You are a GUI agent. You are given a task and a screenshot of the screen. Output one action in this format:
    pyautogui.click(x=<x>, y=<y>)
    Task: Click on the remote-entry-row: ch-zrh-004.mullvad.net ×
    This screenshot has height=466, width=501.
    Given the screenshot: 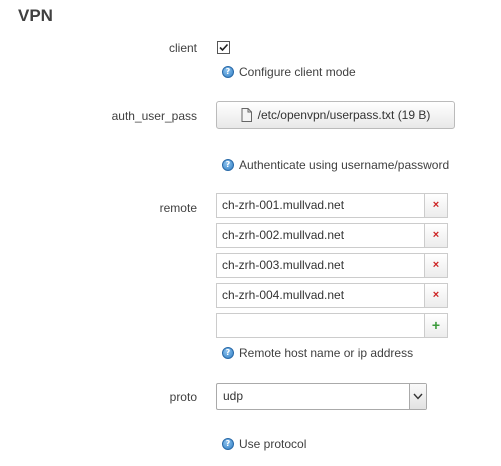 What is the action you would take?
    pyautogui.click(x=332, y=295)
    